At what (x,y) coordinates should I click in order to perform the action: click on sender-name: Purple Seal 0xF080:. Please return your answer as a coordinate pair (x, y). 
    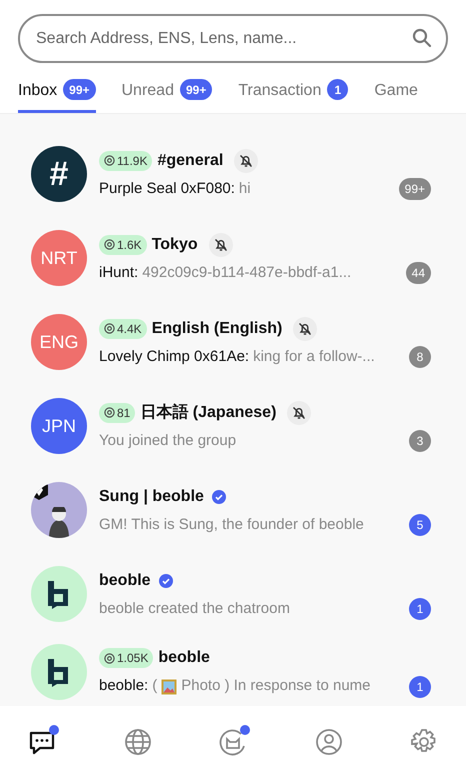
    Looking at the image, I should click on (167, 188).